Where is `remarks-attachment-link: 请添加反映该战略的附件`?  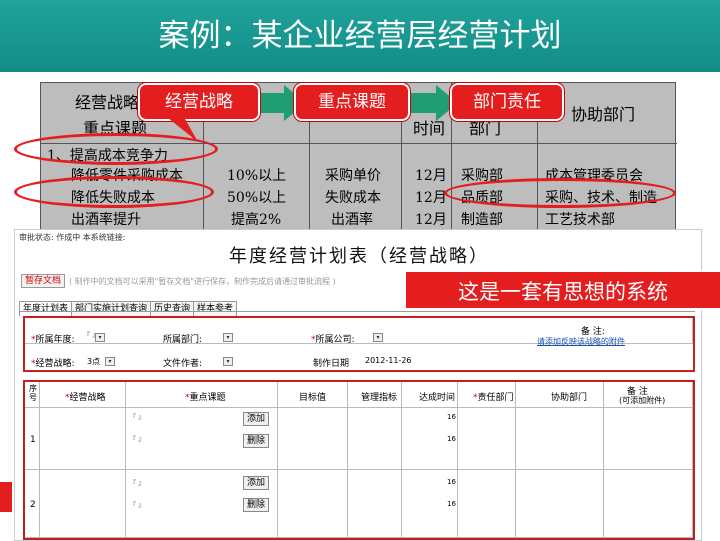 remarks-attachment-link: 请添加反映该战略的附件 is located at coordinates (581, 341).